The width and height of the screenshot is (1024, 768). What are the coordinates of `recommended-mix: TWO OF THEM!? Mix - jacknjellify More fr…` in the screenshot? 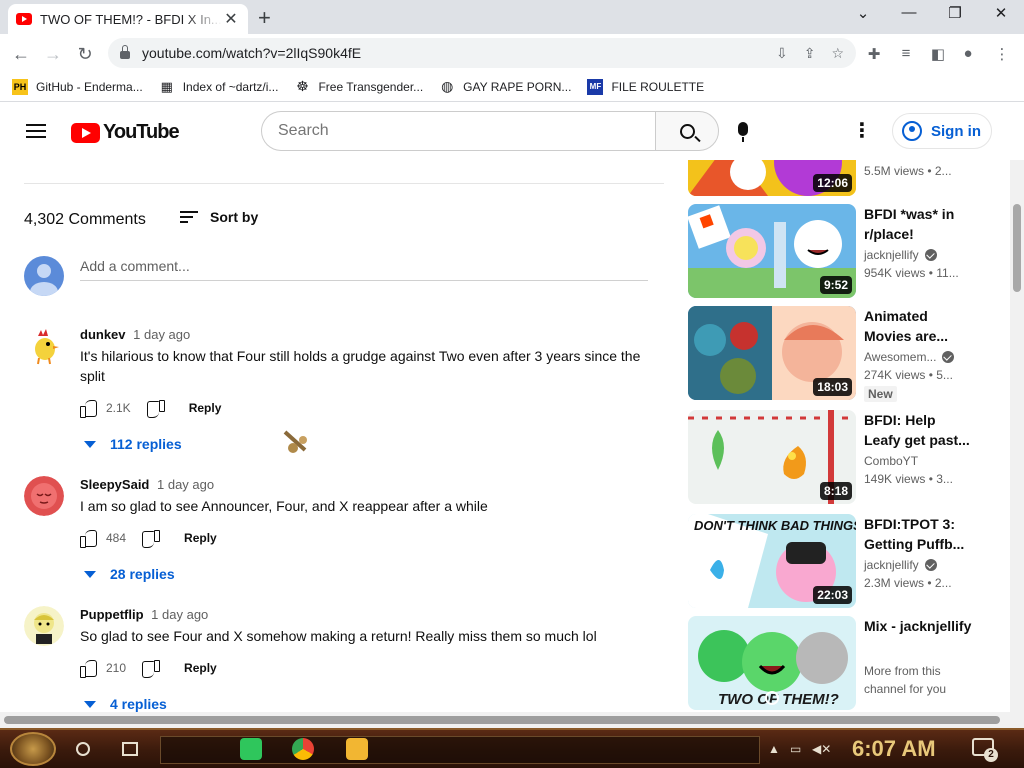 It's located at (849, 663).